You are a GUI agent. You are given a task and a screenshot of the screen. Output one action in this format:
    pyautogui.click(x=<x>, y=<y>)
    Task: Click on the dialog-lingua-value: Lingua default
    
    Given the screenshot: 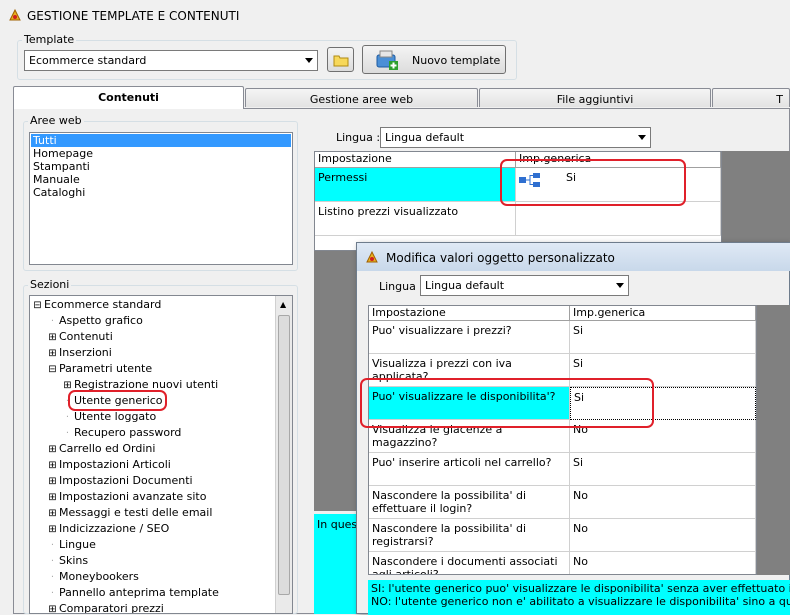 What is the action you would take?
    pyautogui.click(x=465, y=285)
    